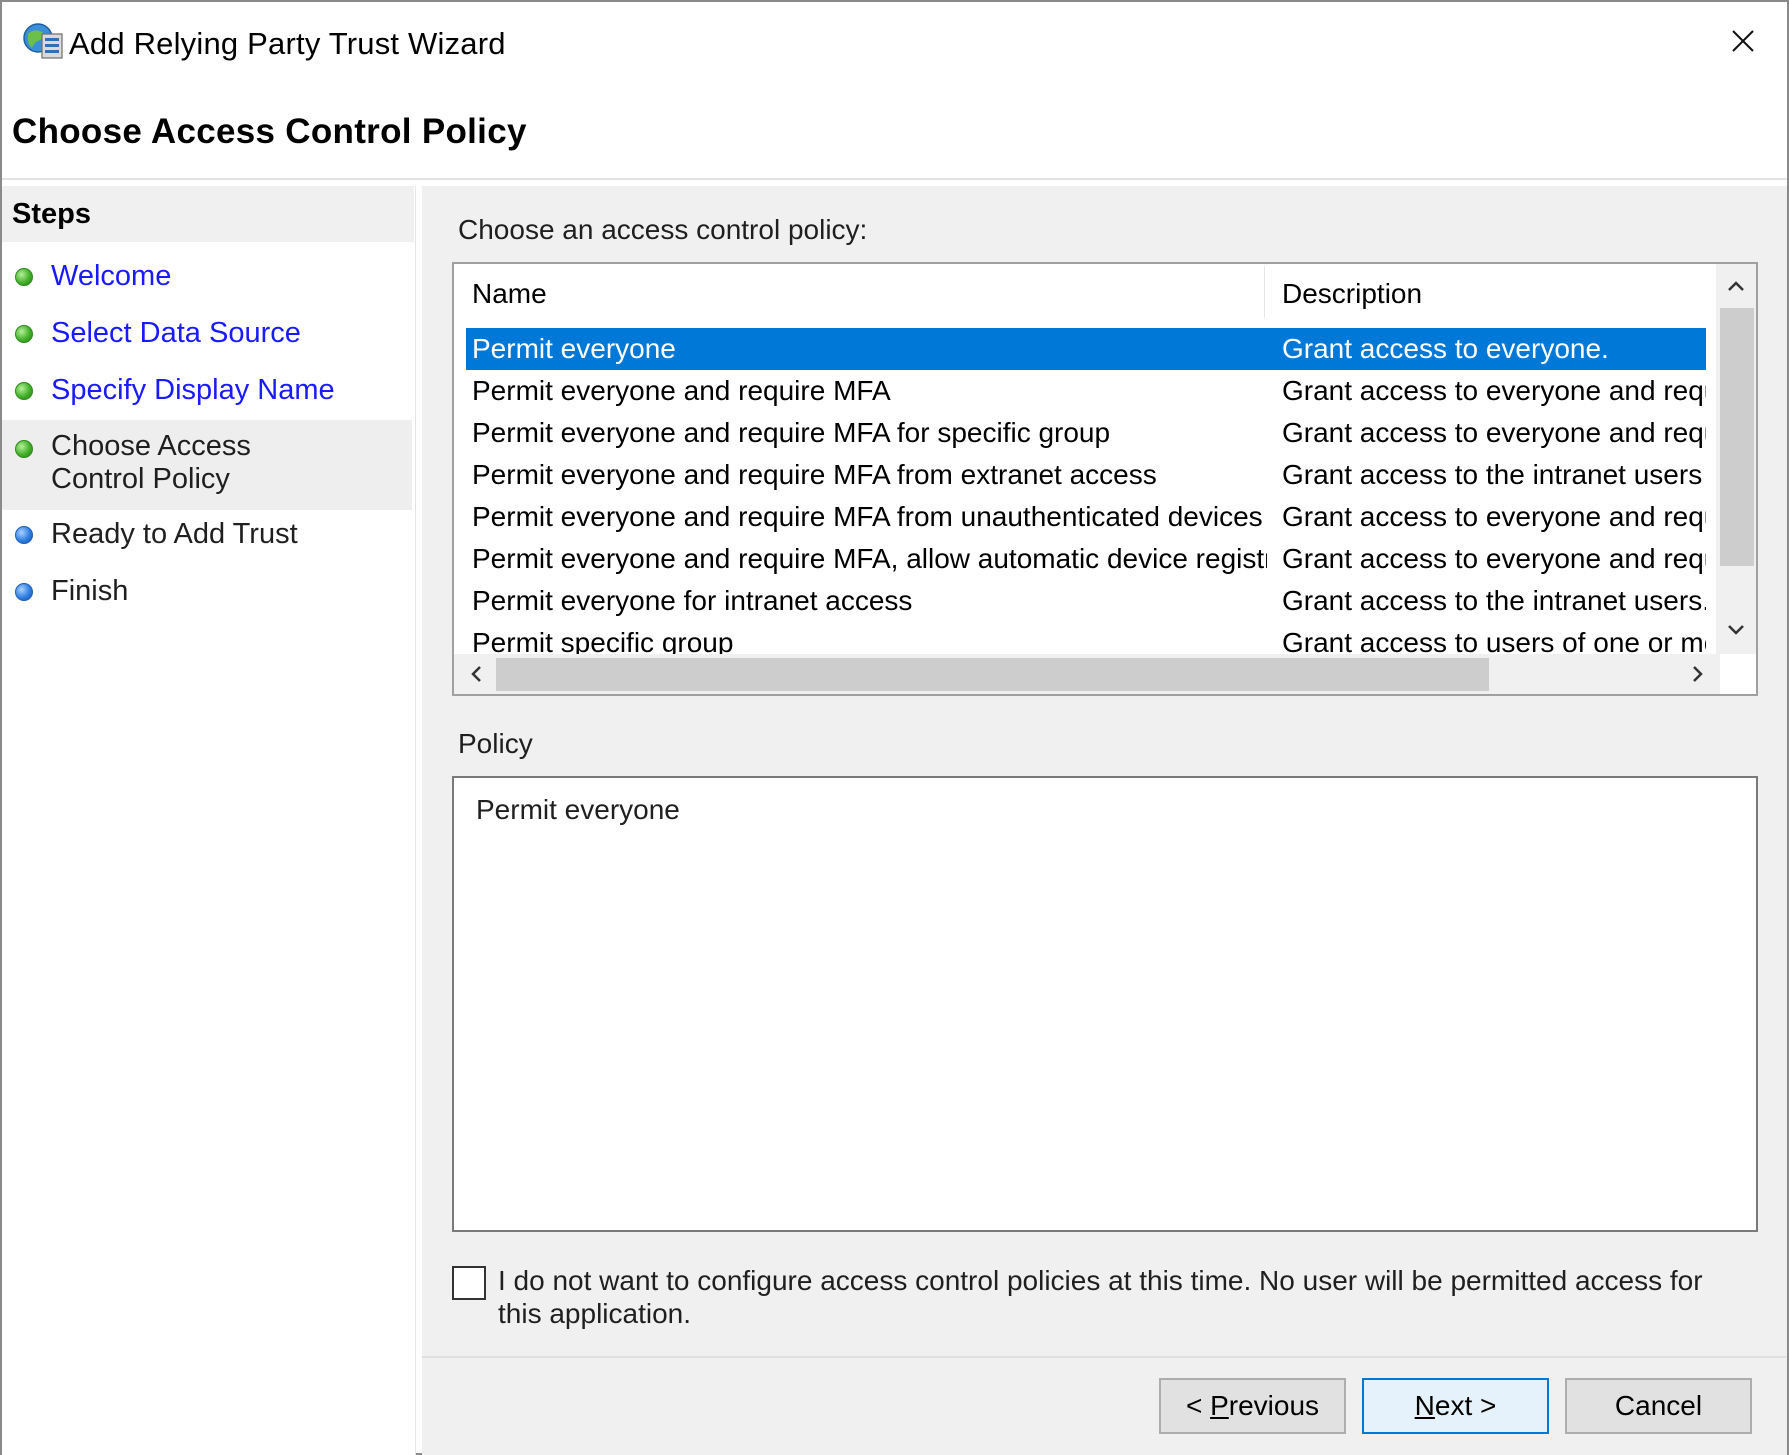 This screenshot has height=1455, width=1789. Describe the element at coordinates (1198, 1405) in the screenshot. I see `previous-prefix: <` at that location.